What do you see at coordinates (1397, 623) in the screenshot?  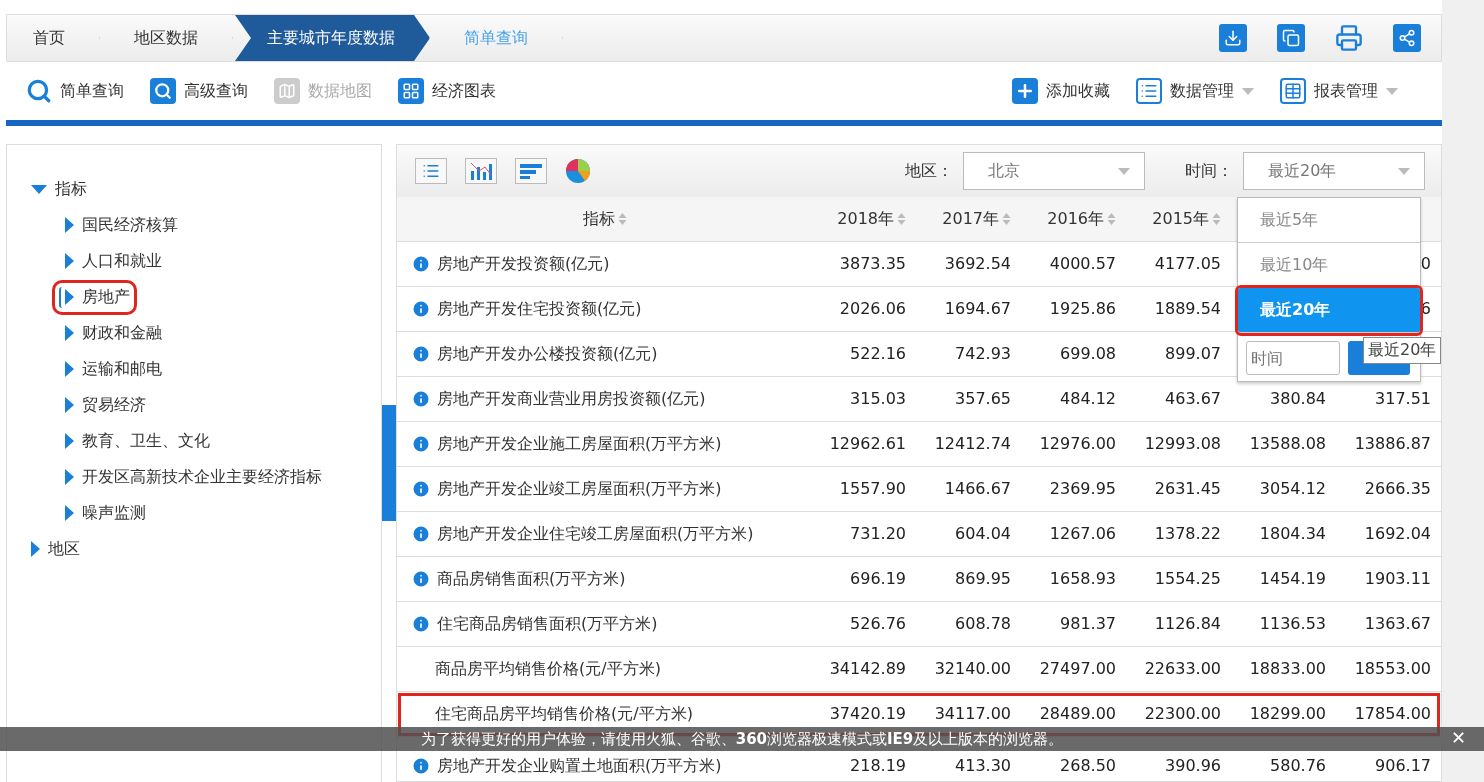 I see `table-cell: 1363.67` at bounding box center [1397, 623].